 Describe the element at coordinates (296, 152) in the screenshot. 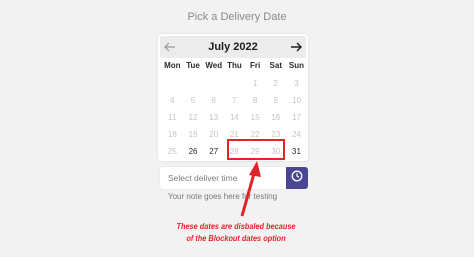

I see `calendar-day: 31` at that location.